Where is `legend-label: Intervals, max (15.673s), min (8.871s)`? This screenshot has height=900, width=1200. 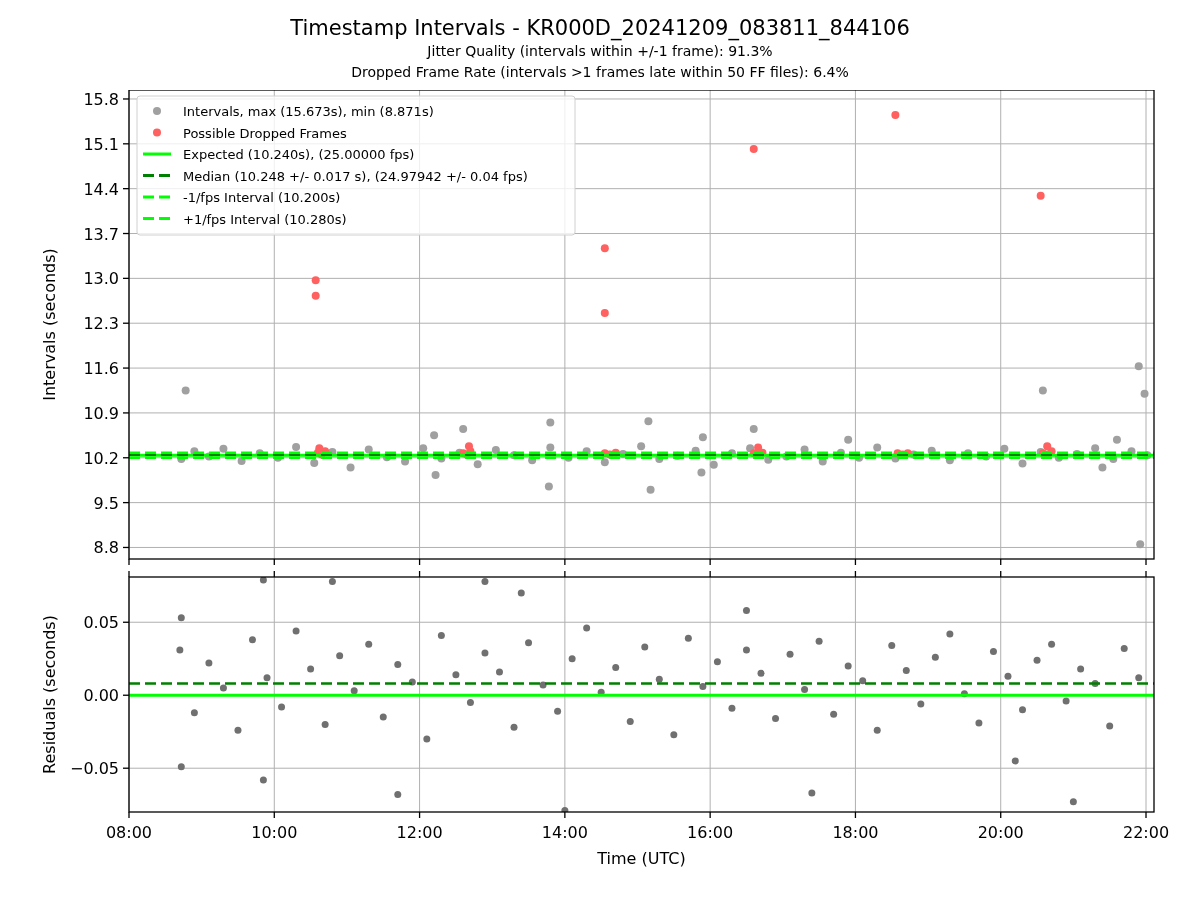
legend-label: Intervals, max (15.673s), min (8.871s) is located at coordinates (308, 111).